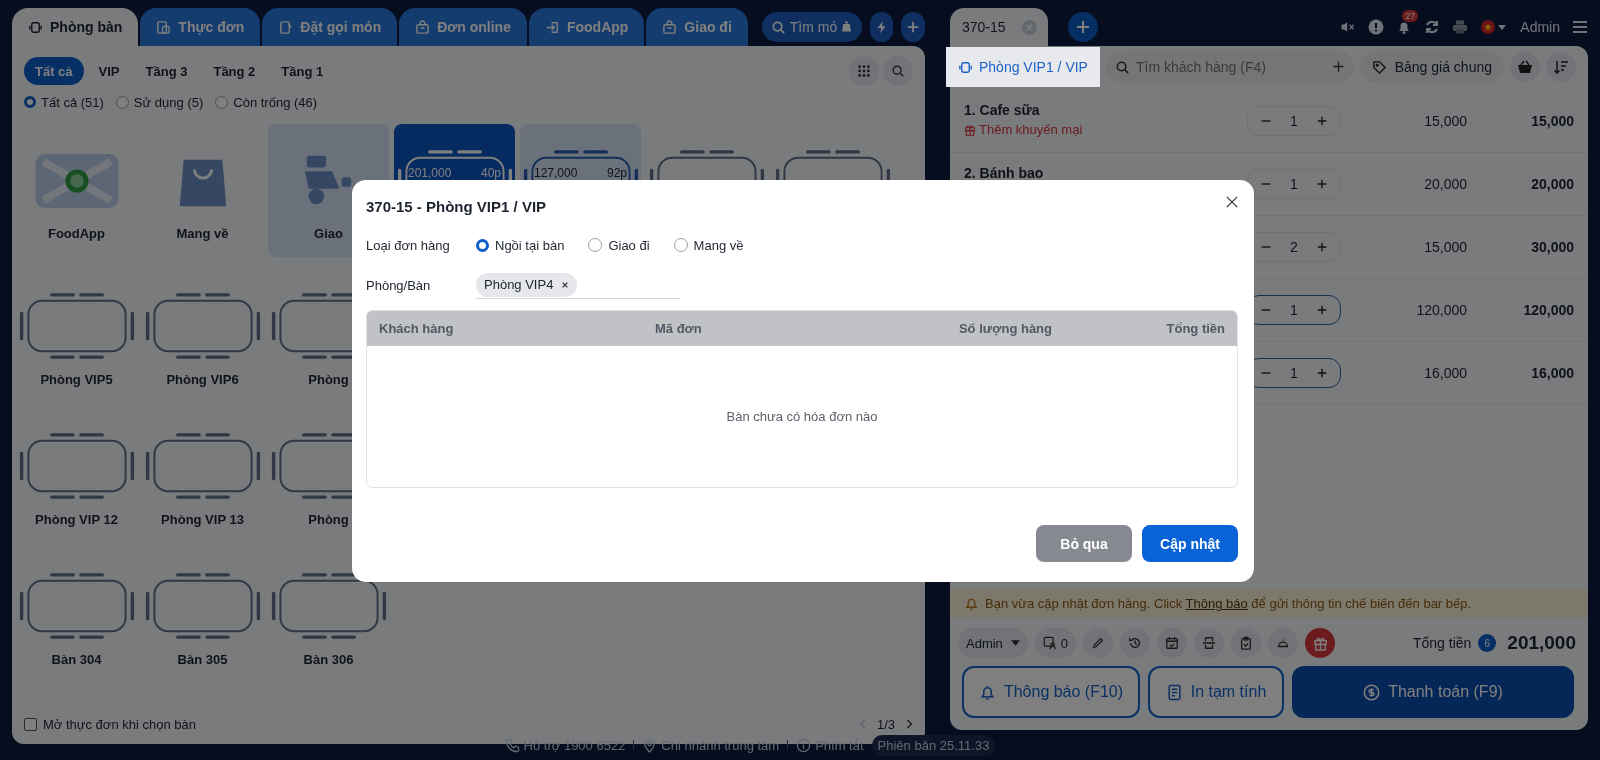 This screenshot has height=760, width=1600. I want to click on order-type-radio: Giao đi, so click(619, 245).